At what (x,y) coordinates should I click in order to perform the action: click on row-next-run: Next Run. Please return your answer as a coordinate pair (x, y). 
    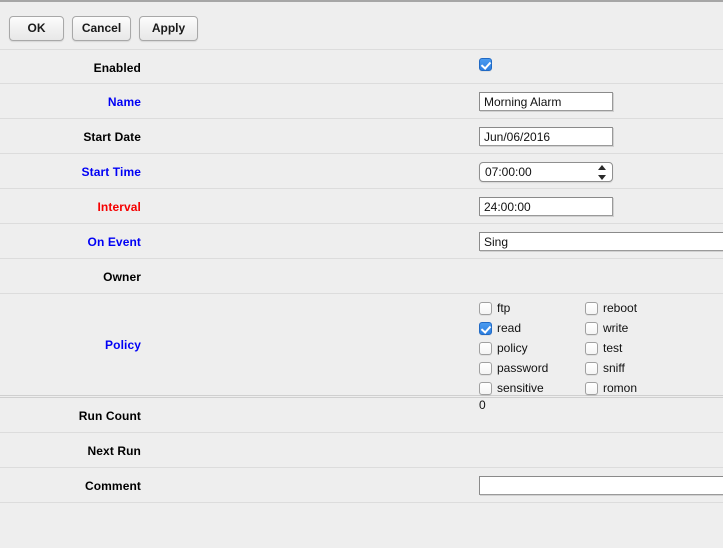
    Looking at the image, I should click on (361, 450).